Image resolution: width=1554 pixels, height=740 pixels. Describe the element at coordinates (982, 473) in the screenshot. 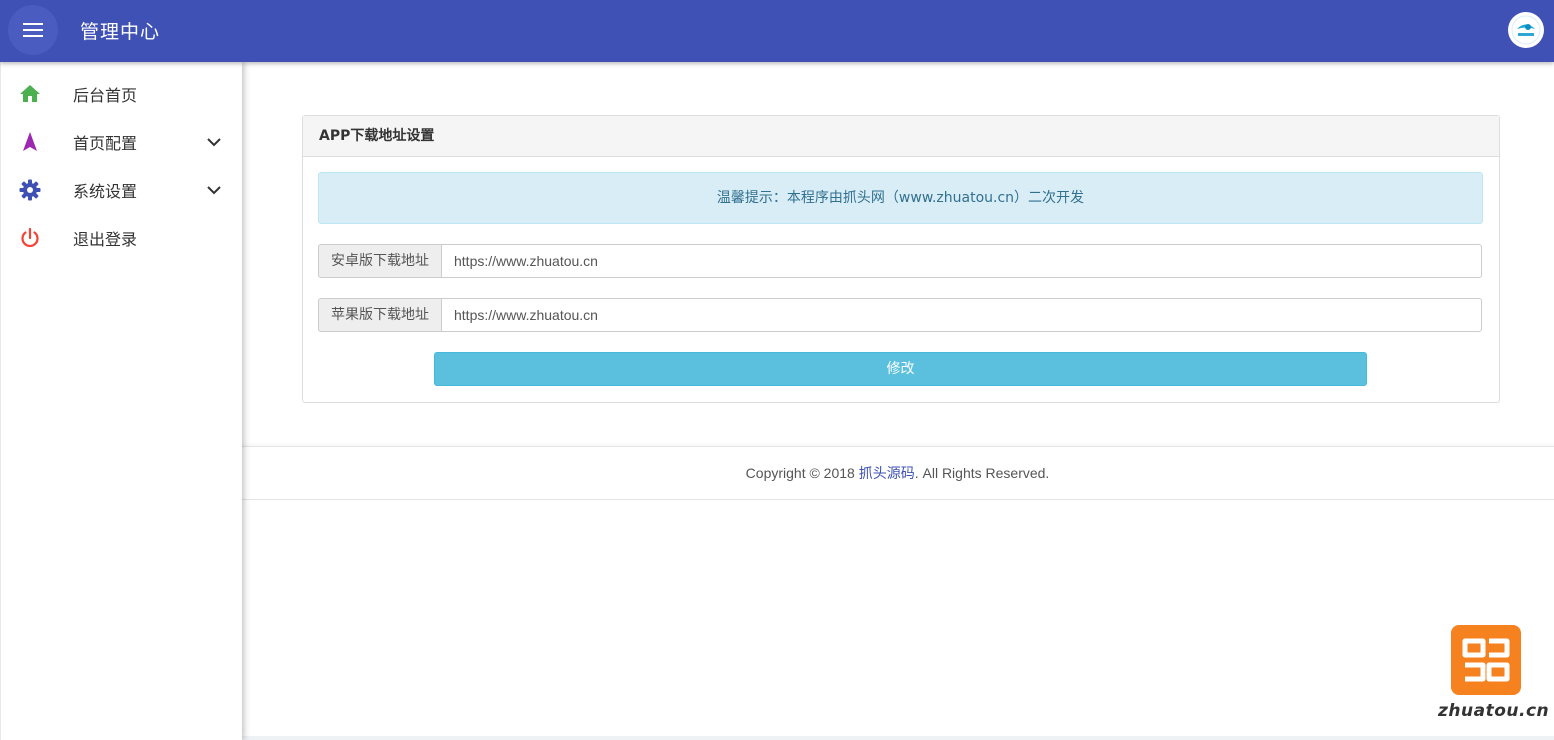

I see `copyright-suffix: . All Rights Reserved.` at that location.